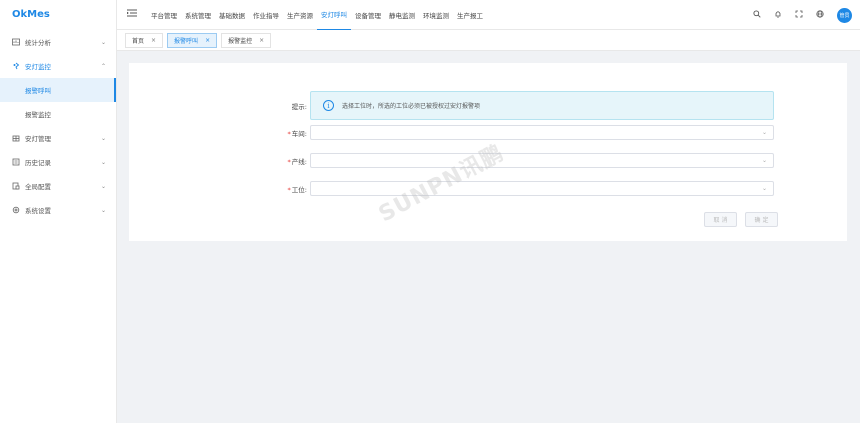  What do you see at coordinates (138, 41) in the screenshot?
I see `tab-label: 首页` at bounding box center [138, 41].